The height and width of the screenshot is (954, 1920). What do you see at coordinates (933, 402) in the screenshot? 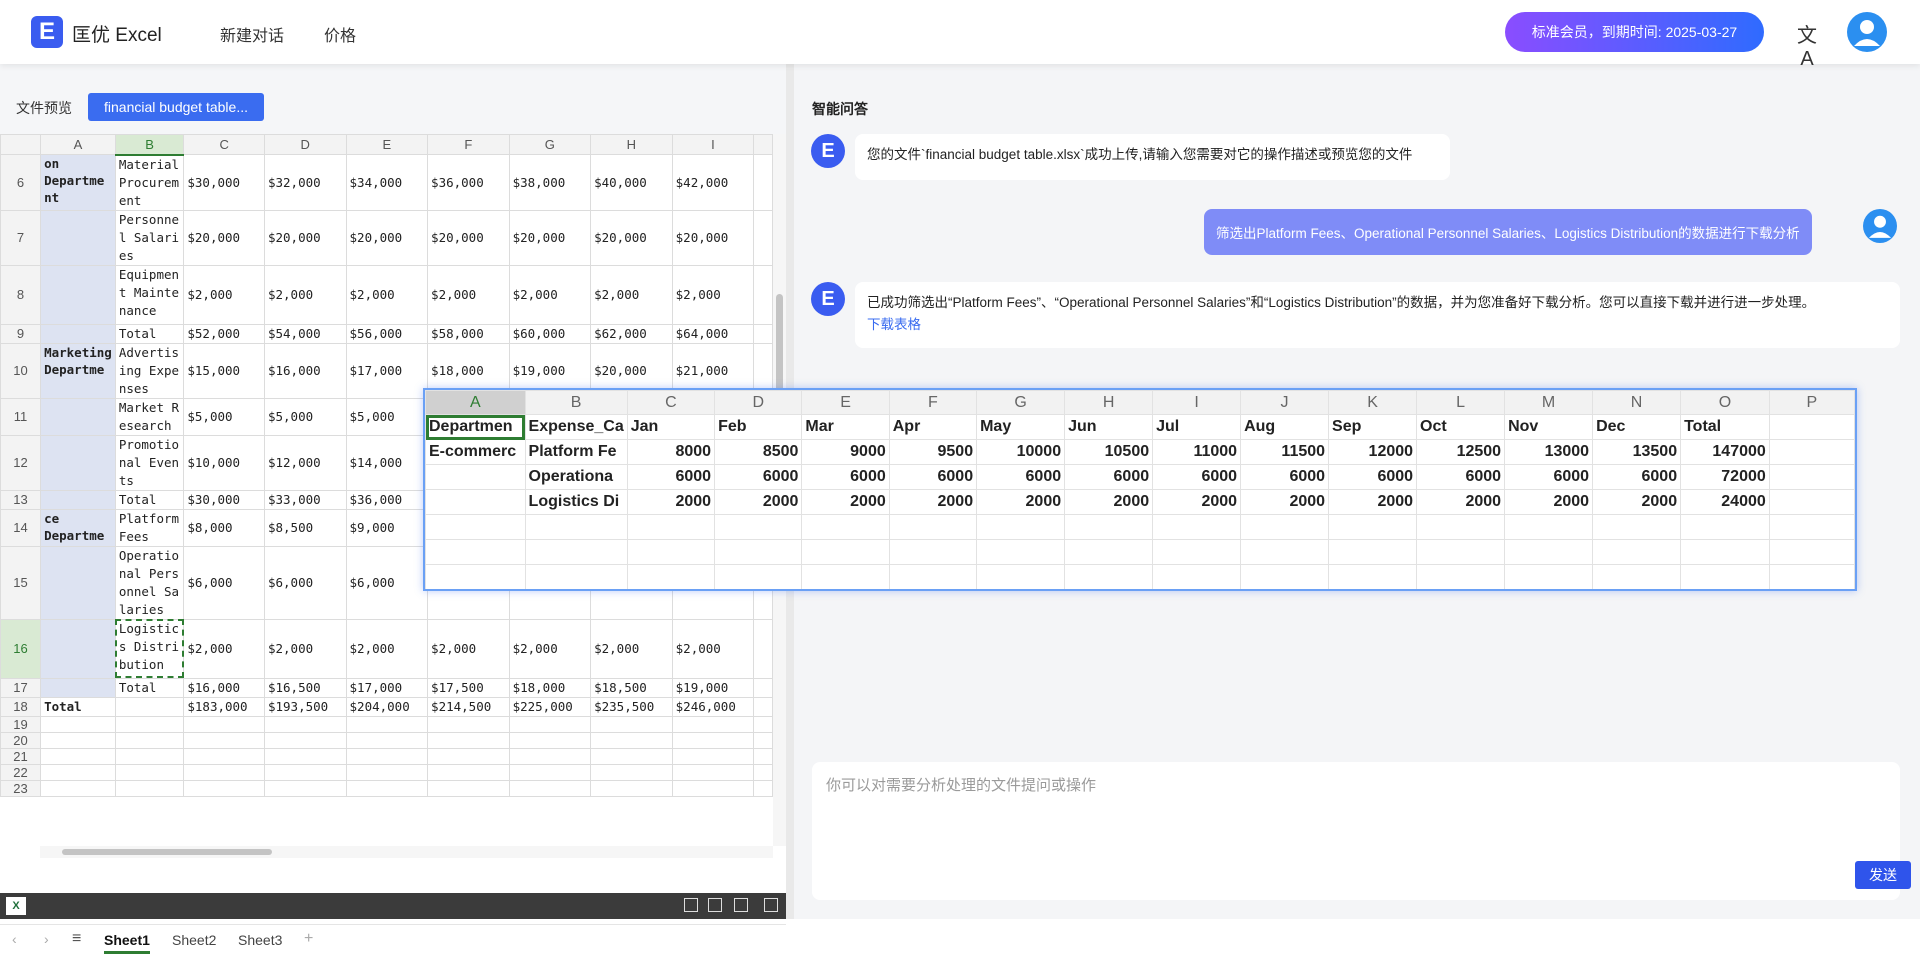
I see `preview-column-header: F` at bounding box center [933, 402].